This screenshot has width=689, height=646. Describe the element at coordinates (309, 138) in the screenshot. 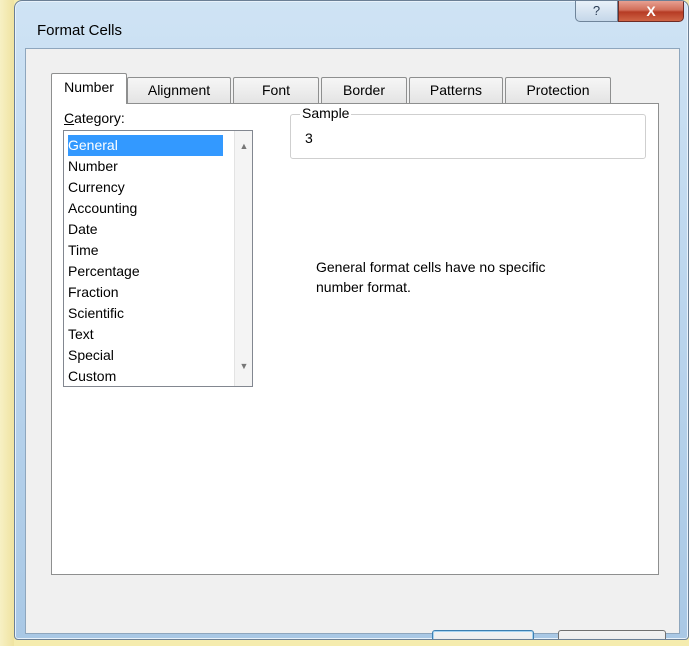

I see `sample-value: 3` at that location.